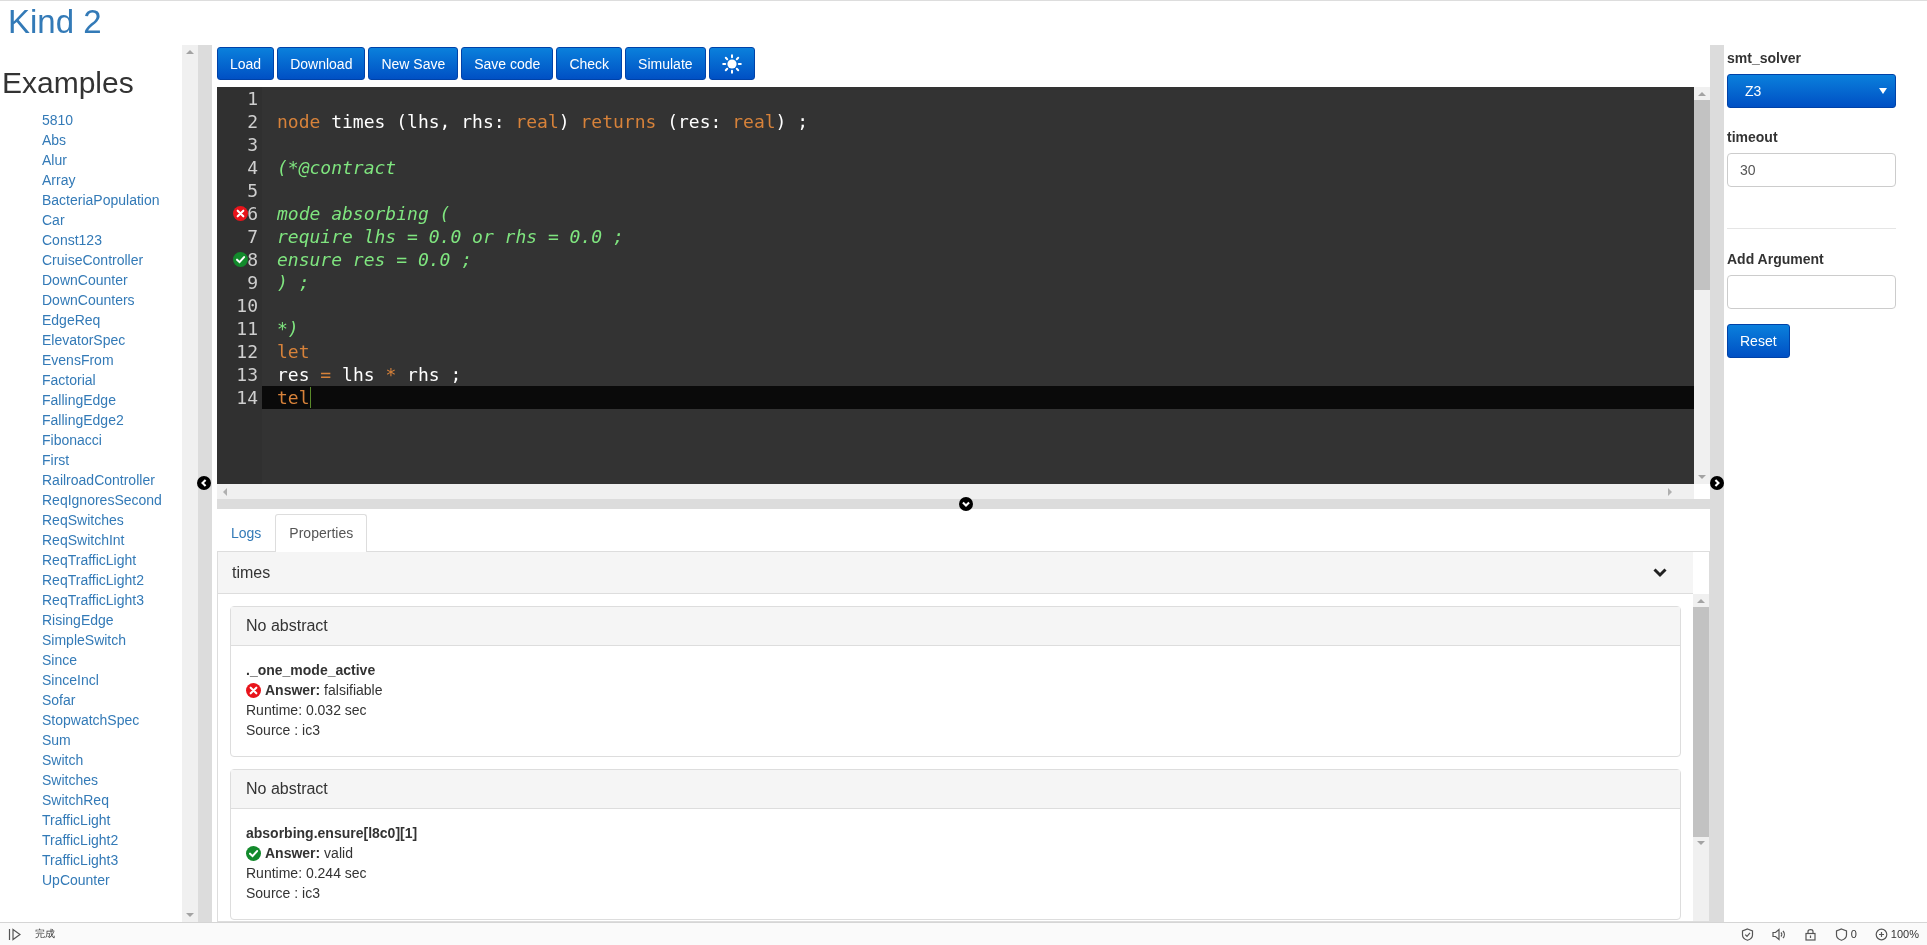  Describe the element at coordinates (59, 180) in the screenshot. I see `example-link: Array` at that location.